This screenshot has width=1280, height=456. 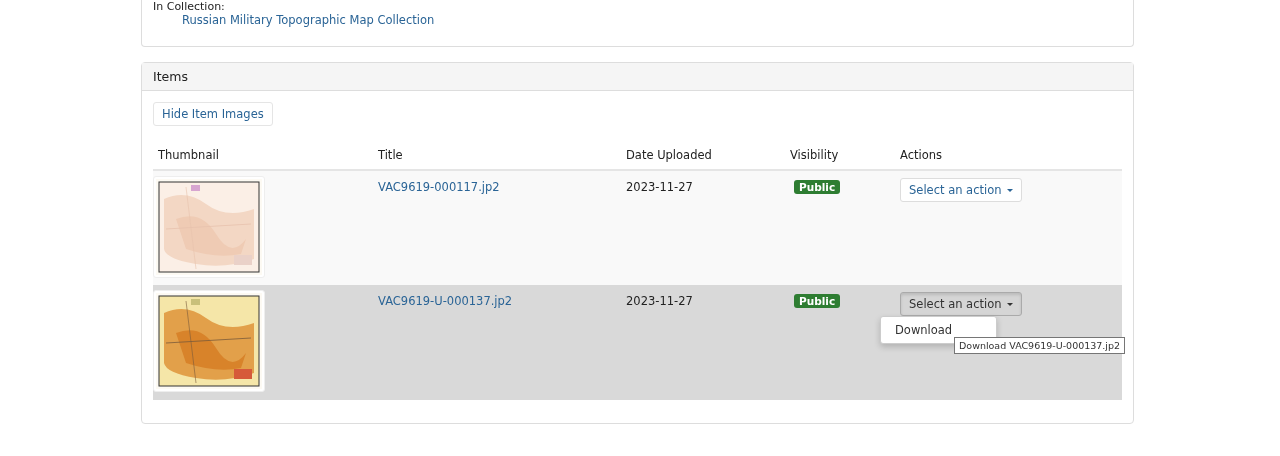 What do you see at coordinates (445, 301) in the screenshot?
I see `title-link: VAC9619-U-000137.jp2` at bounding box center [445, 301].